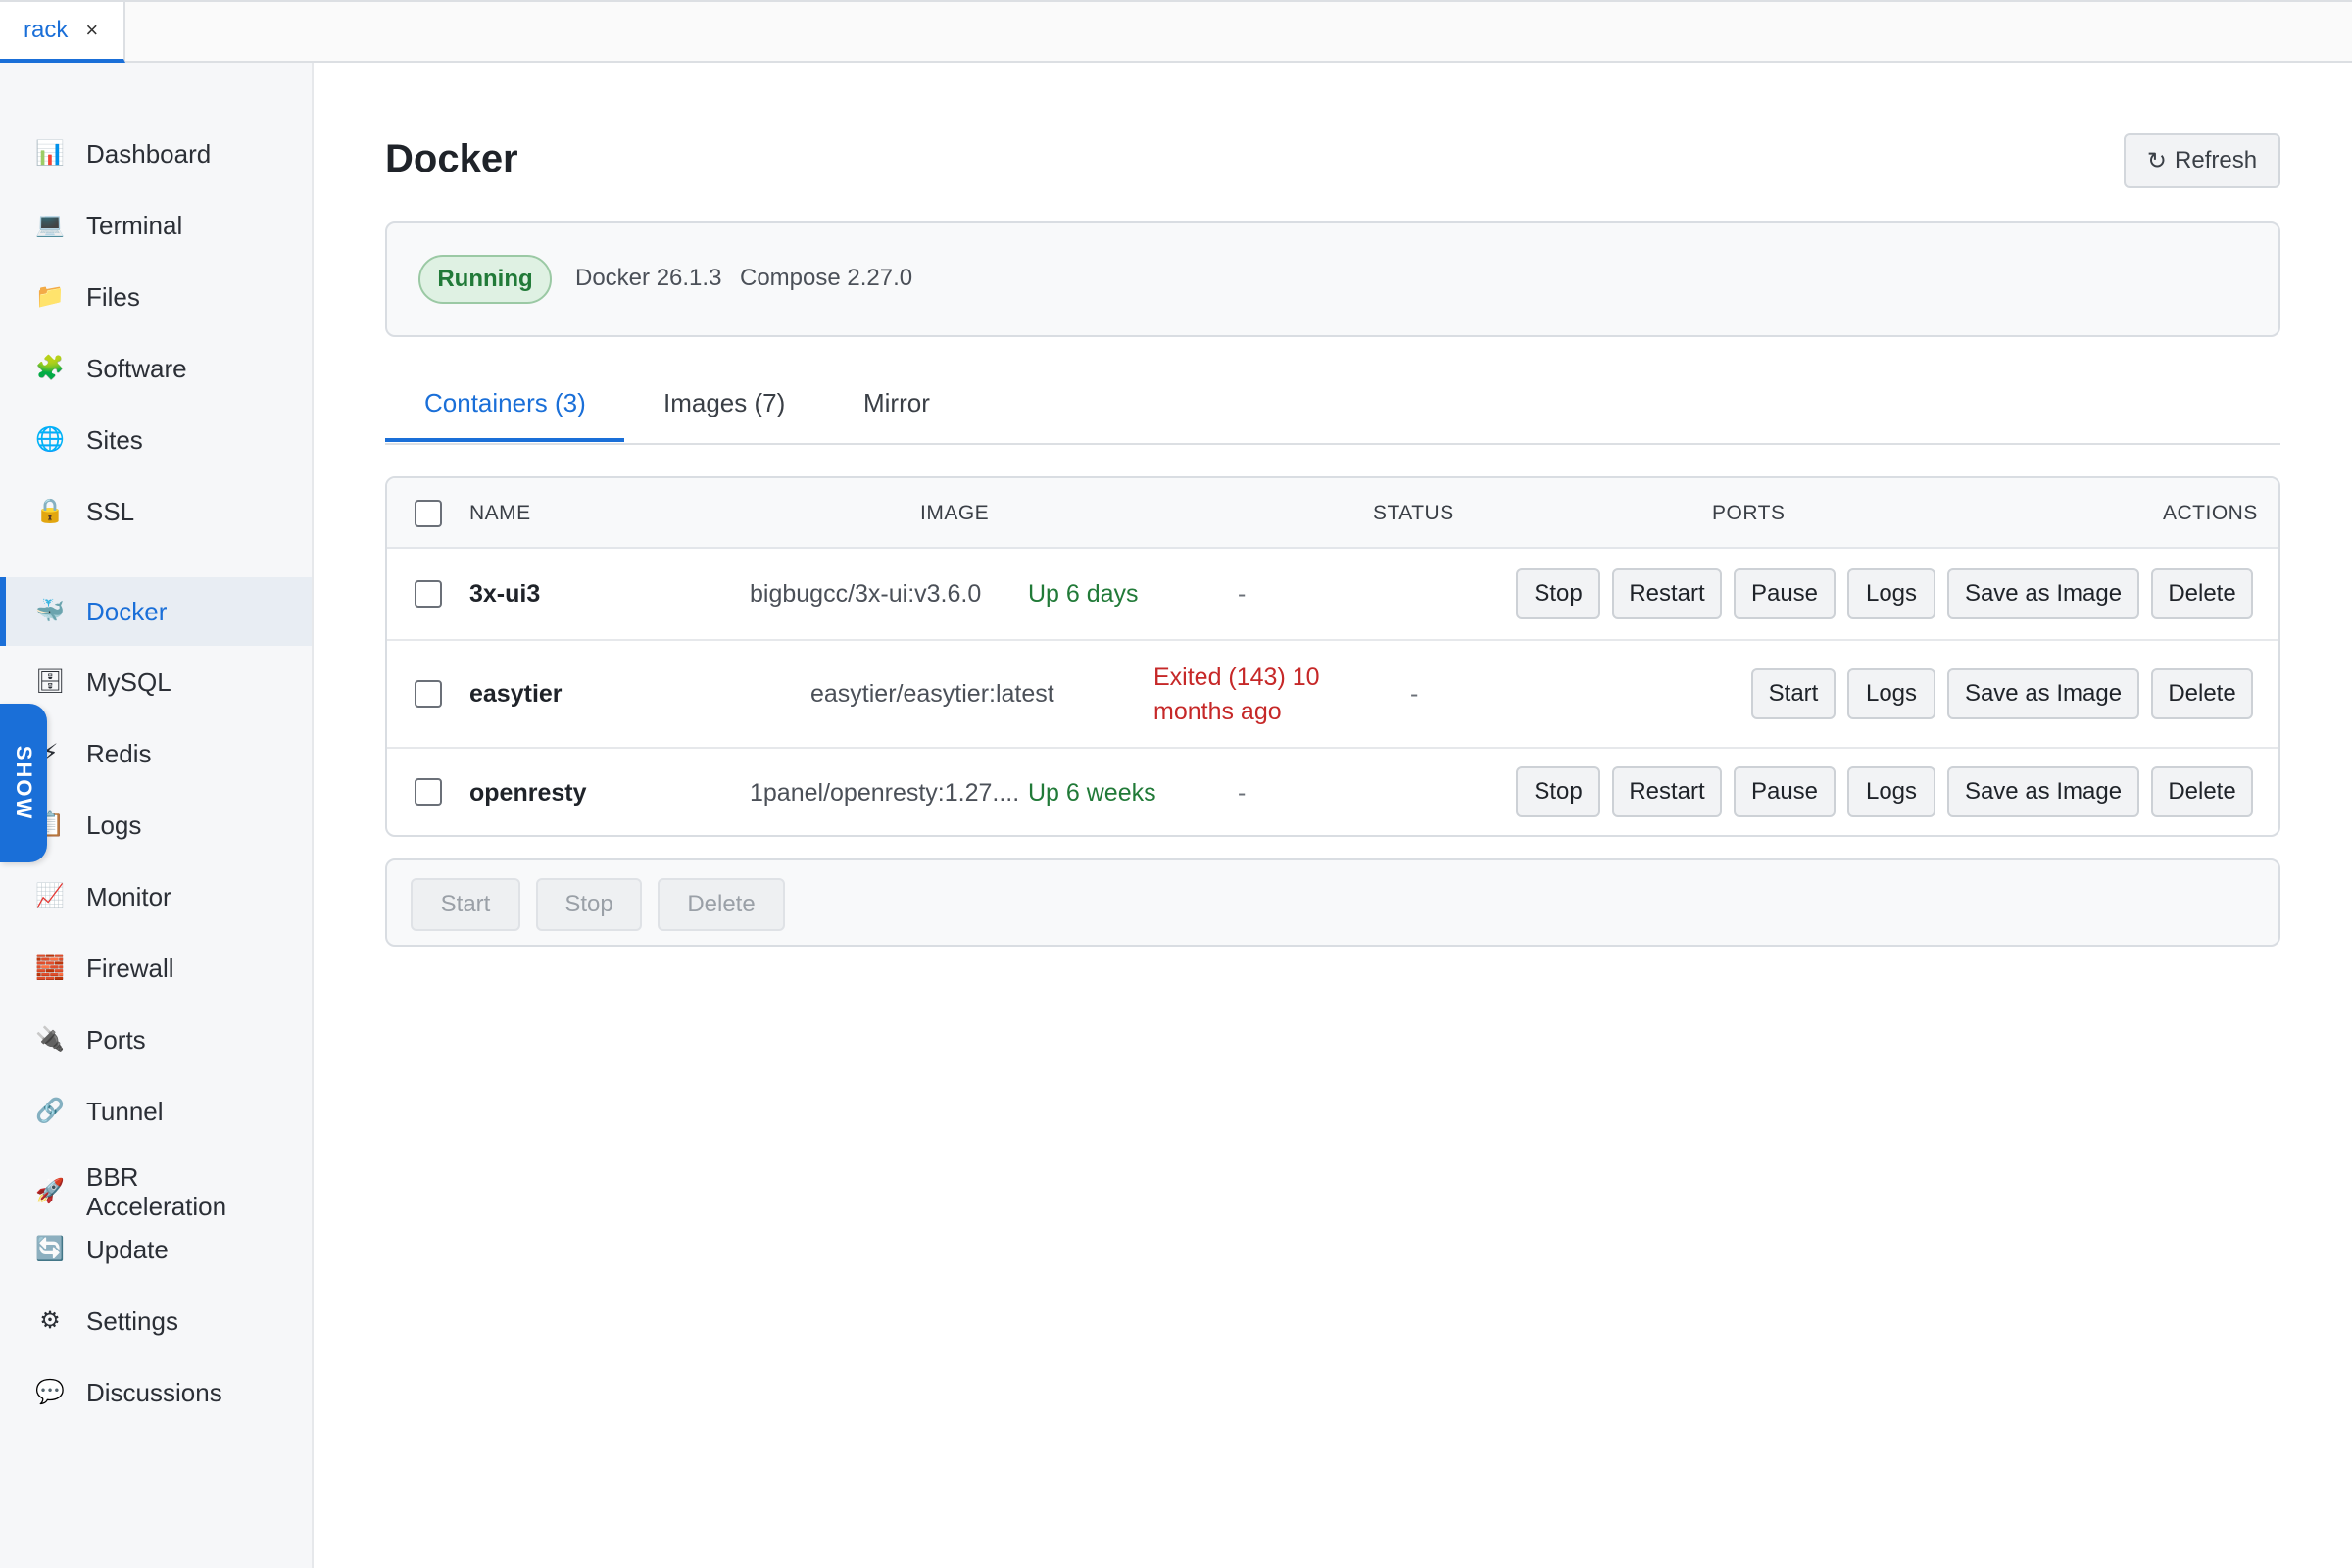  What do you see at coordinates (129, 681) in the screenshot?
I see `sidebar-item-label: MySQL` at bounding box center [129, 681].